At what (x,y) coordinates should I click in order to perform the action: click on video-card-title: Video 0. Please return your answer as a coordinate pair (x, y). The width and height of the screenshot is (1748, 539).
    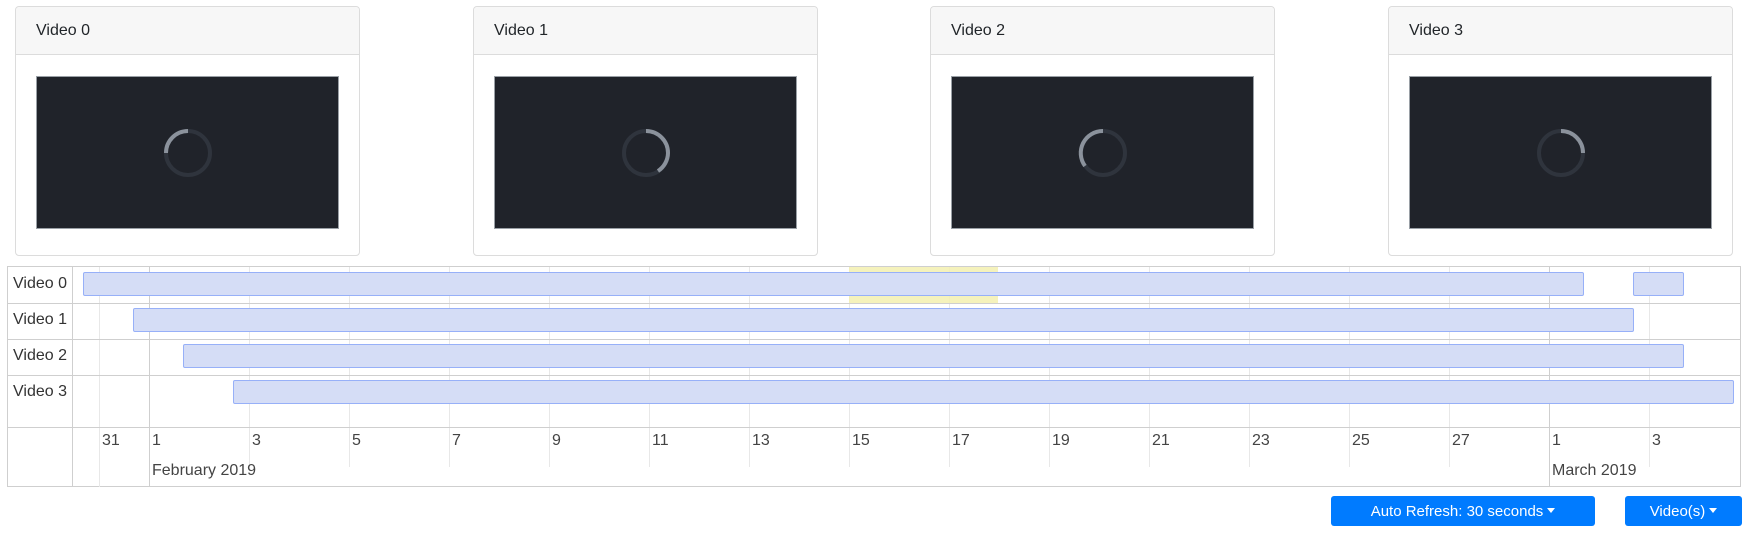
    Looking at the image, I should click on (187, 31).